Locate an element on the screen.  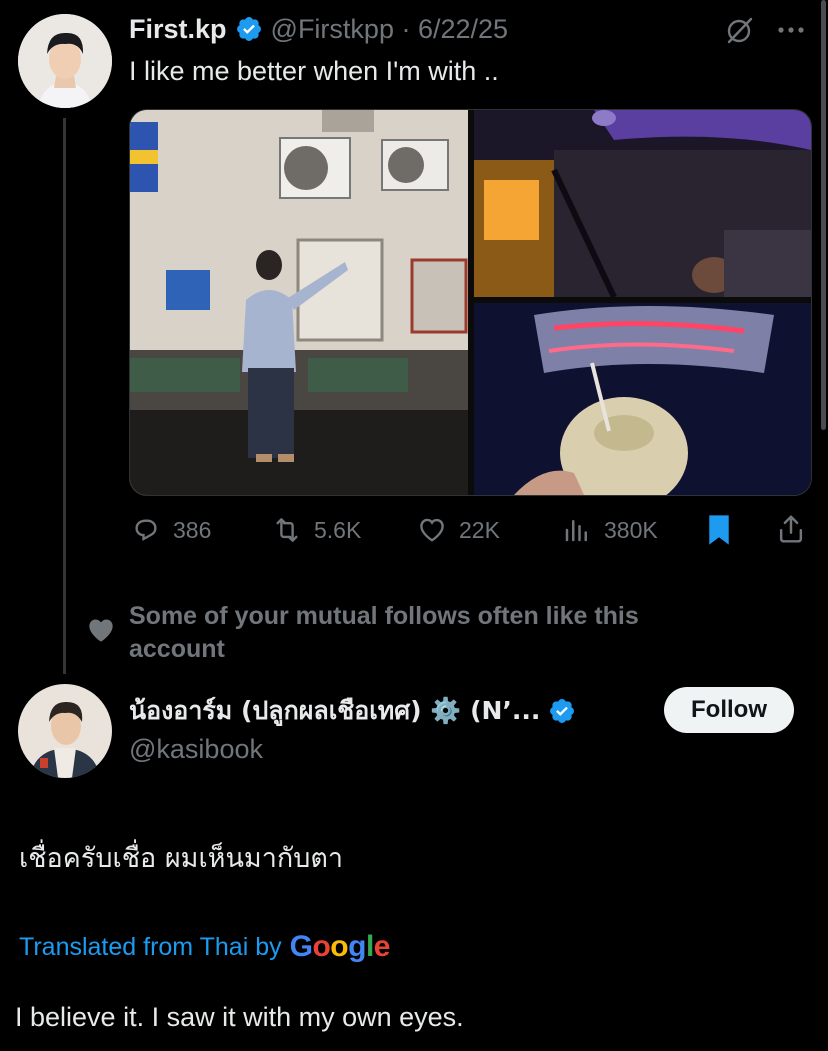
avatar-first is located at coordinates (65, 61).